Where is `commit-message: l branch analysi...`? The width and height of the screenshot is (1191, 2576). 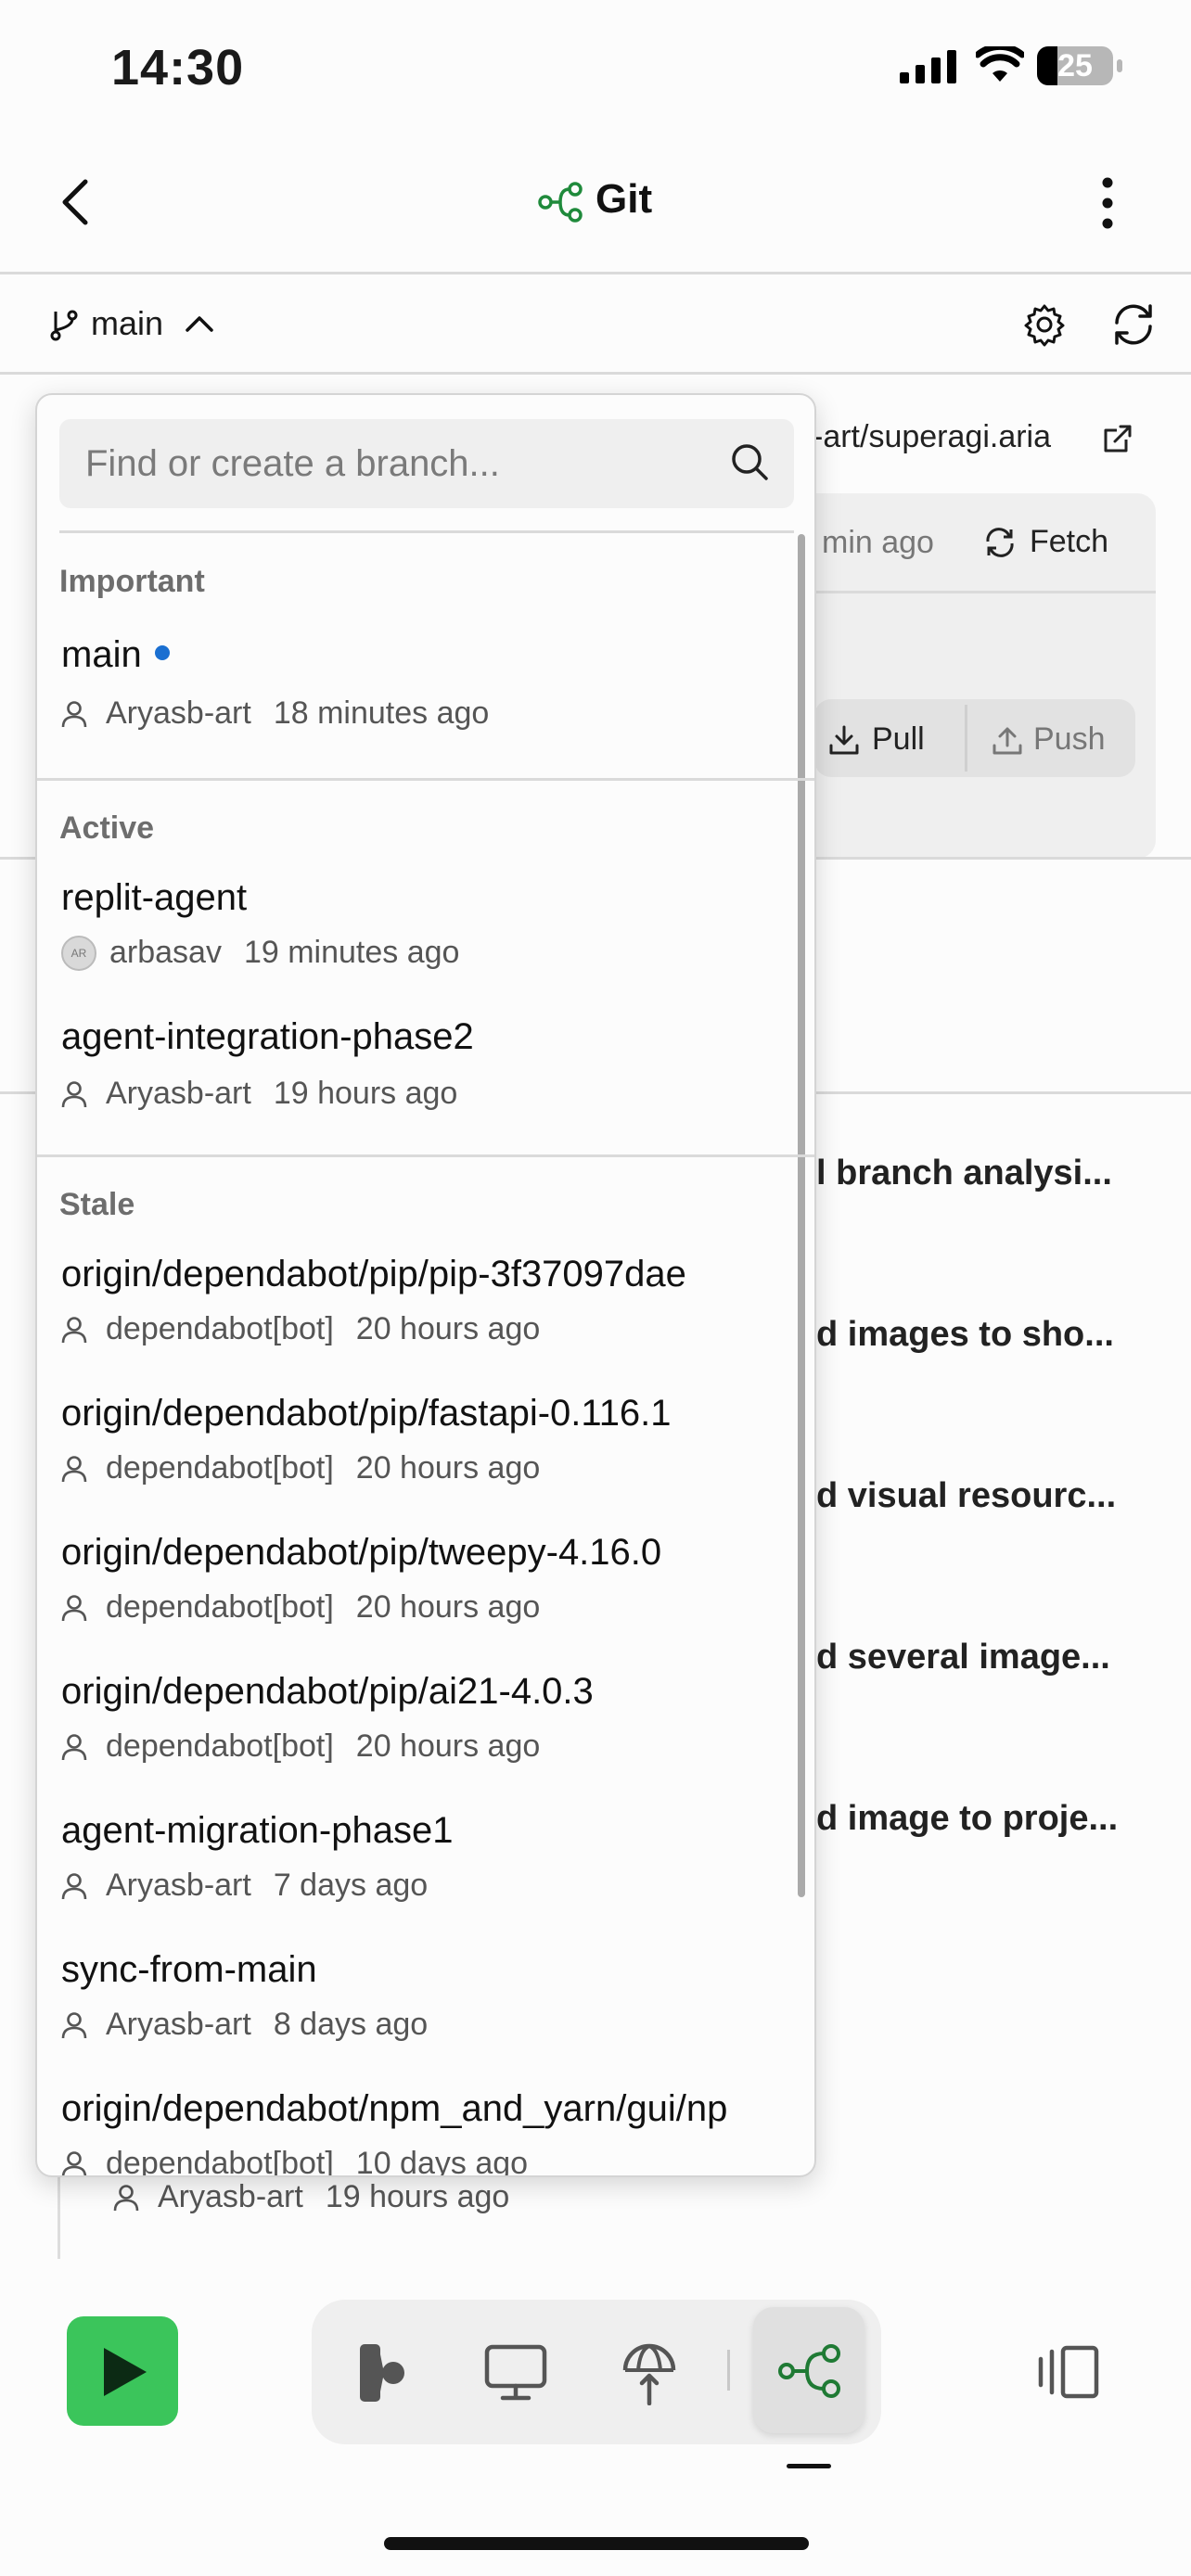
commit-message: l branch analysi... is located at coordinates (964, 1173).